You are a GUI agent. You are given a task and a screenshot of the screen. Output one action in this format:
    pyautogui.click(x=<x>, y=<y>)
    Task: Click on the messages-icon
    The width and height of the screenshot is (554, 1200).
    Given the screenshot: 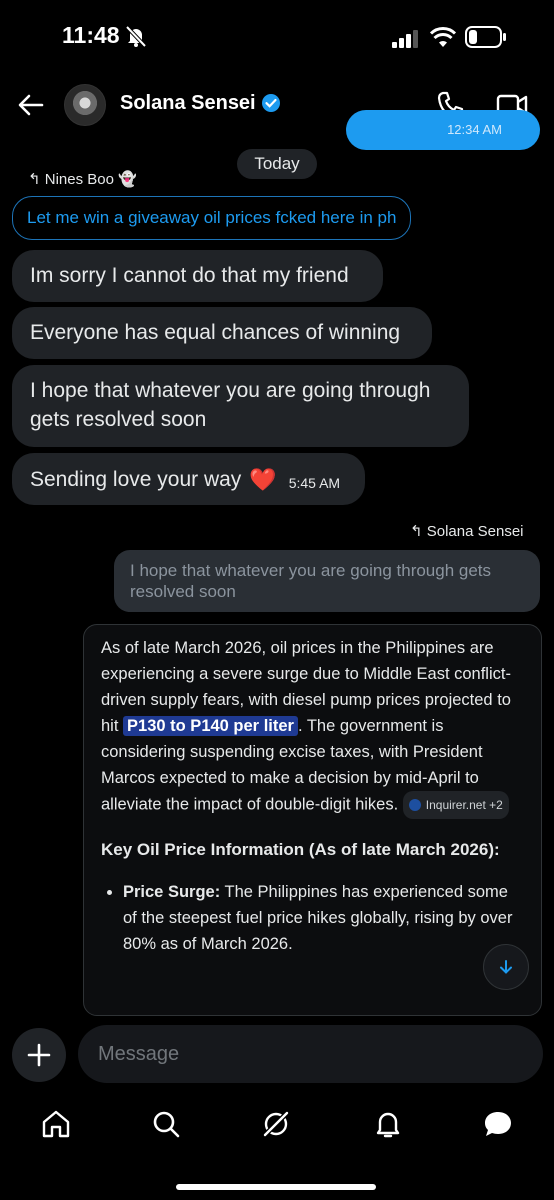 What is the action you would take?
    pyautogui.click(x=498, y=1124)
    